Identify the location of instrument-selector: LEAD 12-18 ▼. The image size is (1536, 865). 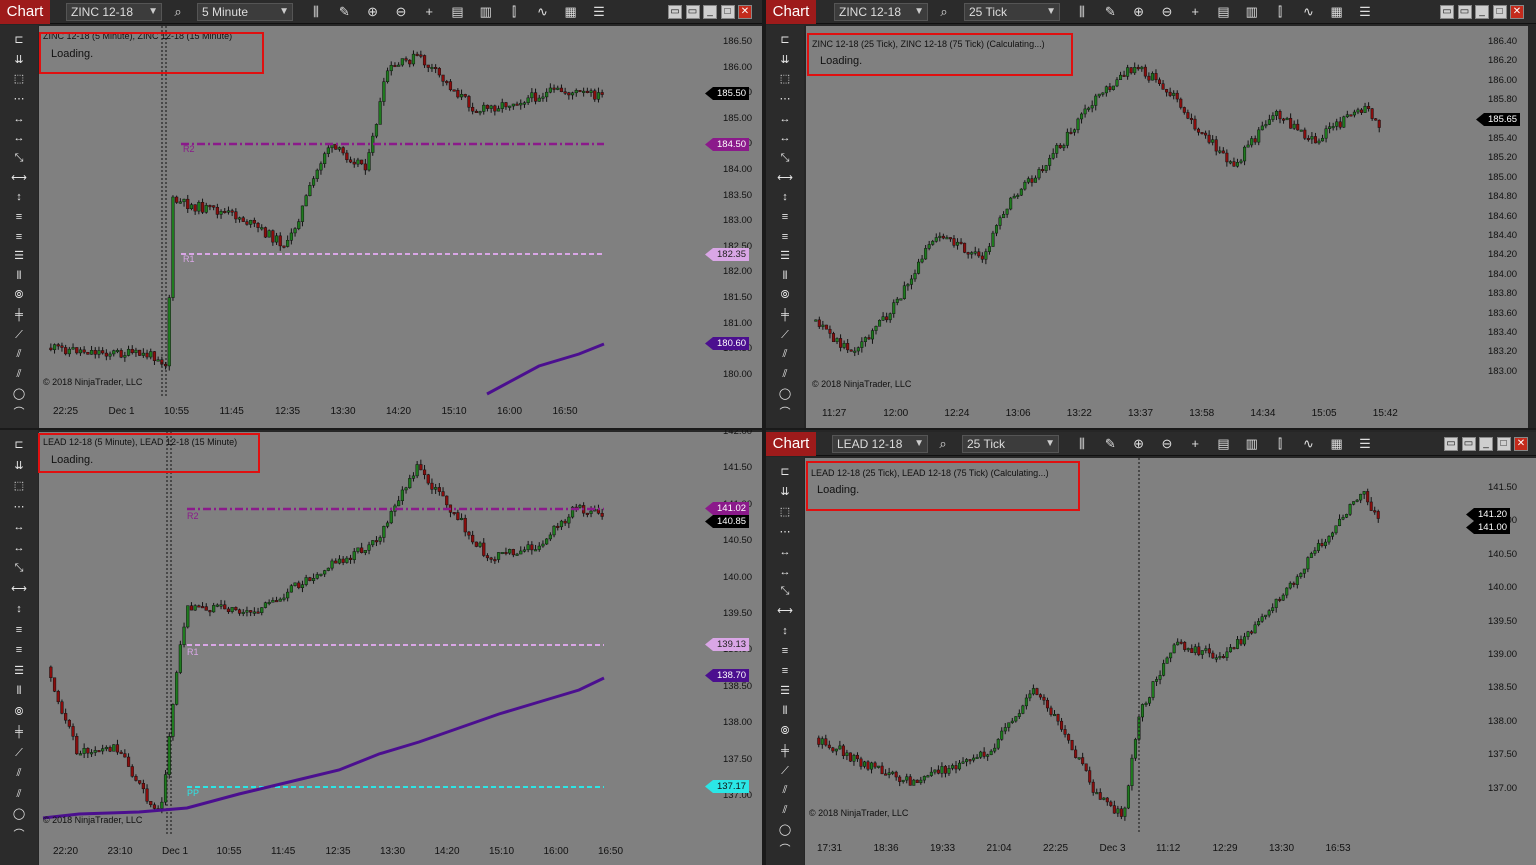
(880, 444).